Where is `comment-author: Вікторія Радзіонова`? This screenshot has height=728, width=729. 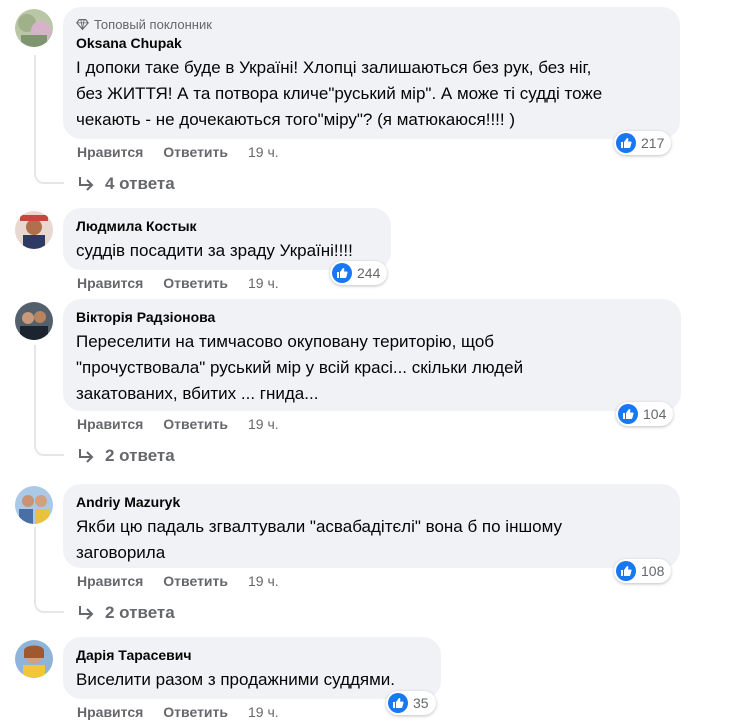 comment-author: Вікторія Радзіонова is located at coordinates (372, 317).